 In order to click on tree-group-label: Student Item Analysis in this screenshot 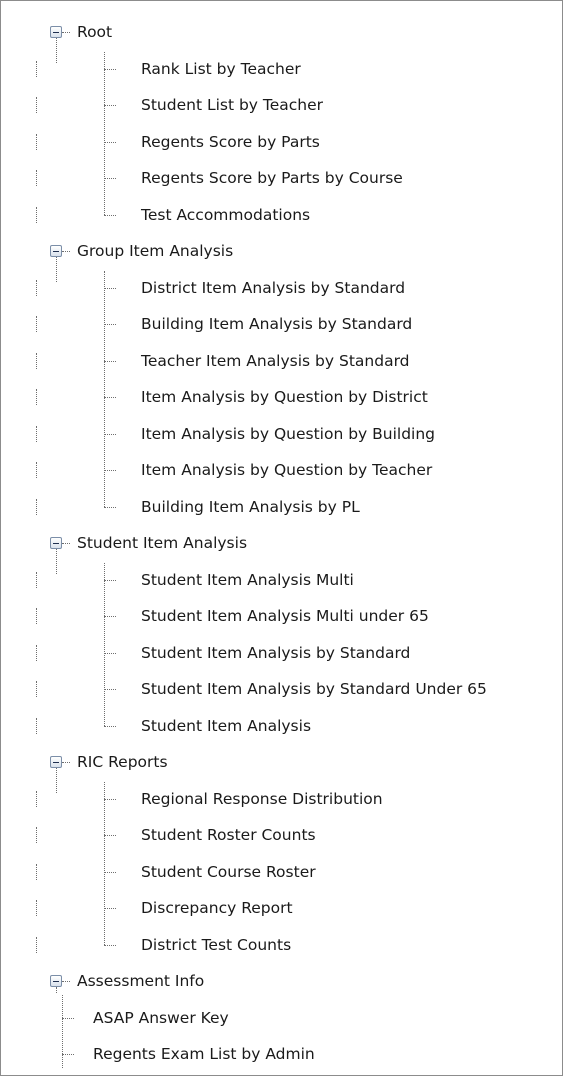, I will do `click(162, 543)`.